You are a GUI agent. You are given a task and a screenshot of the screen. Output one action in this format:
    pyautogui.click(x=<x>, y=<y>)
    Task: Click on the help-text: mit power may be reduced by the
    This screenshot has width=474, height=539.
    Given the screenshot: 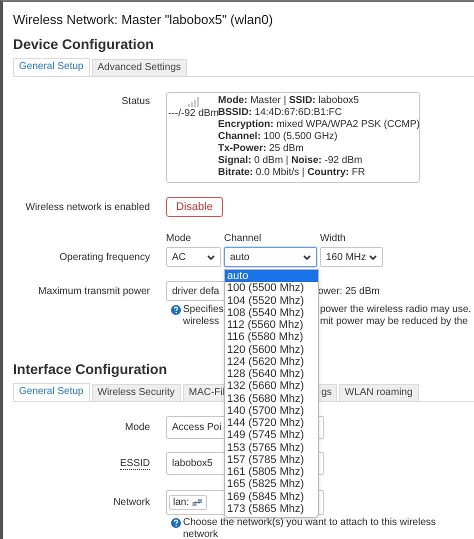 What is the action you would take?
    pyautogui.click(x=394, y=322)
    